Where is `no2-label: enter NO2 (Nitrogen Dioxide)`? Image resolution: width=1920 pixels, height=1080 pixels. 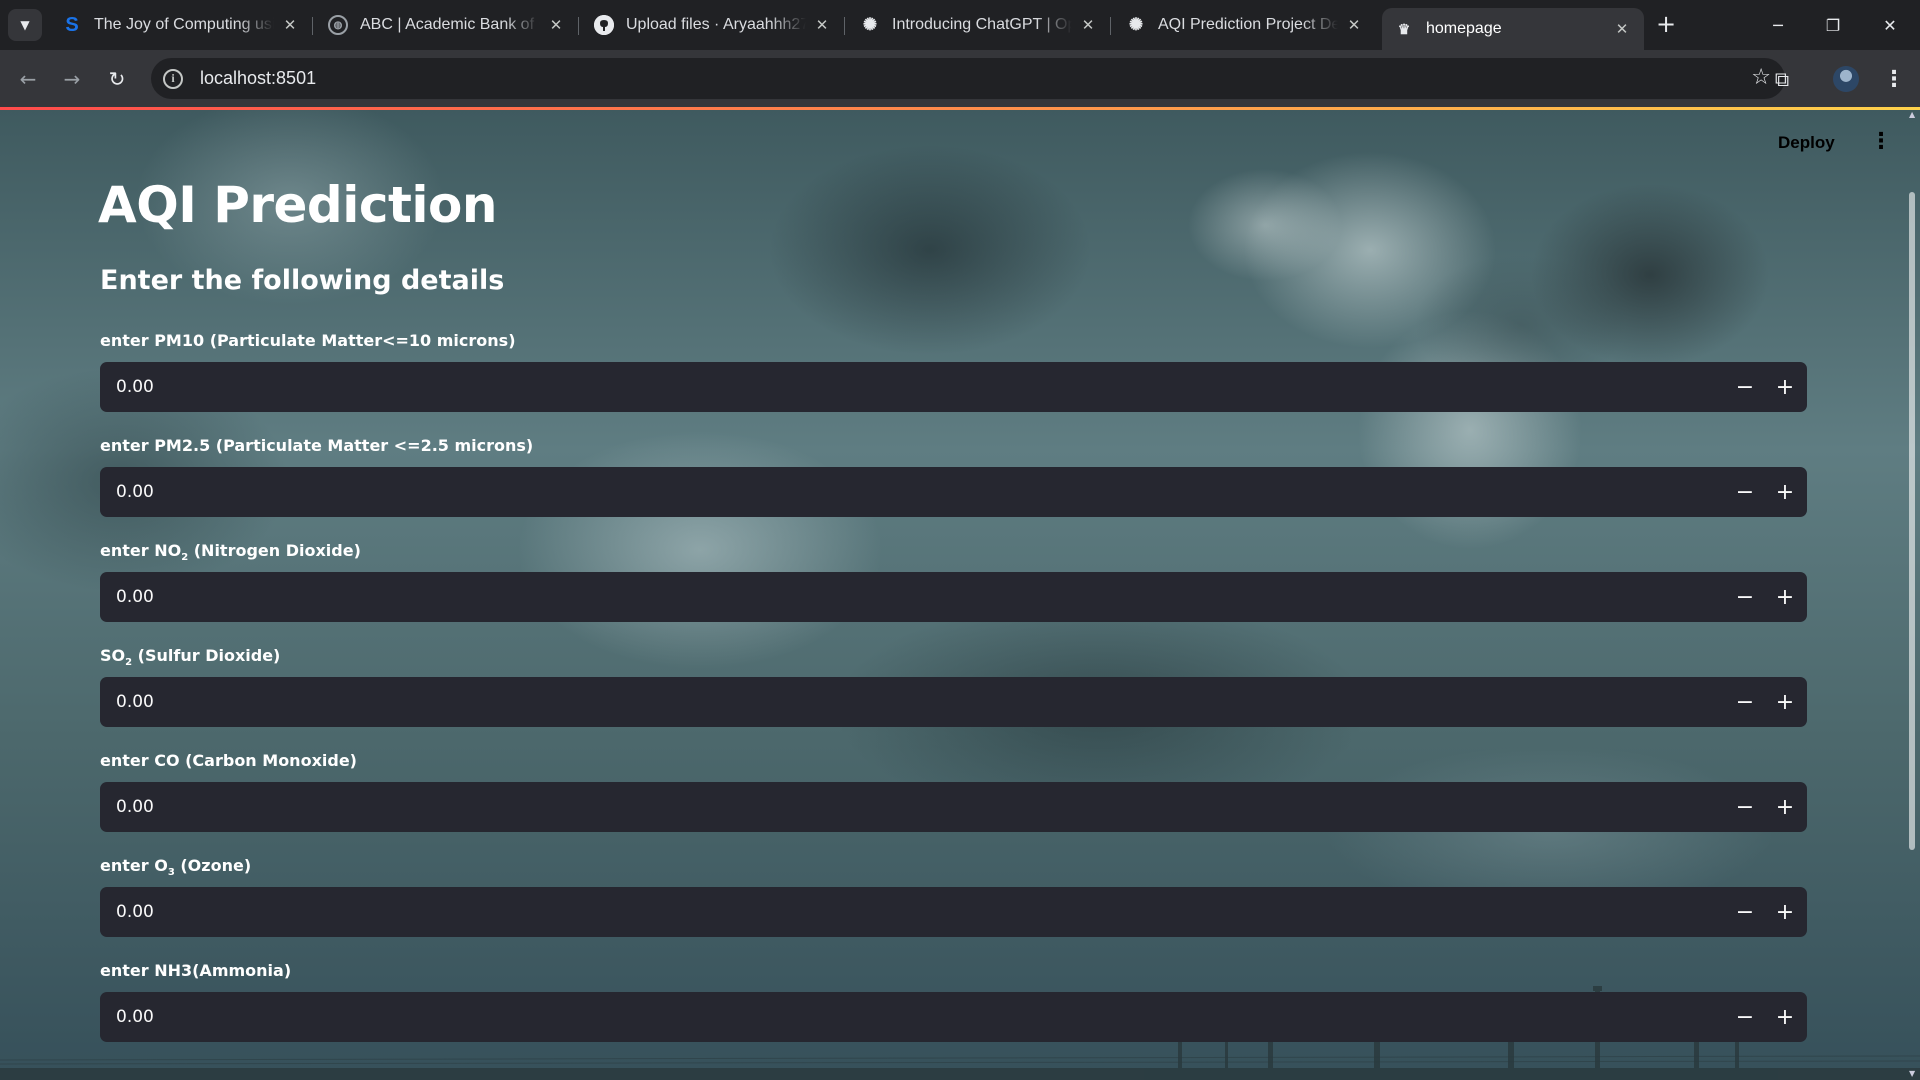
no2-label: enter NO2 (Nitrogen Dioxide) is located at coordinates (230, 552).